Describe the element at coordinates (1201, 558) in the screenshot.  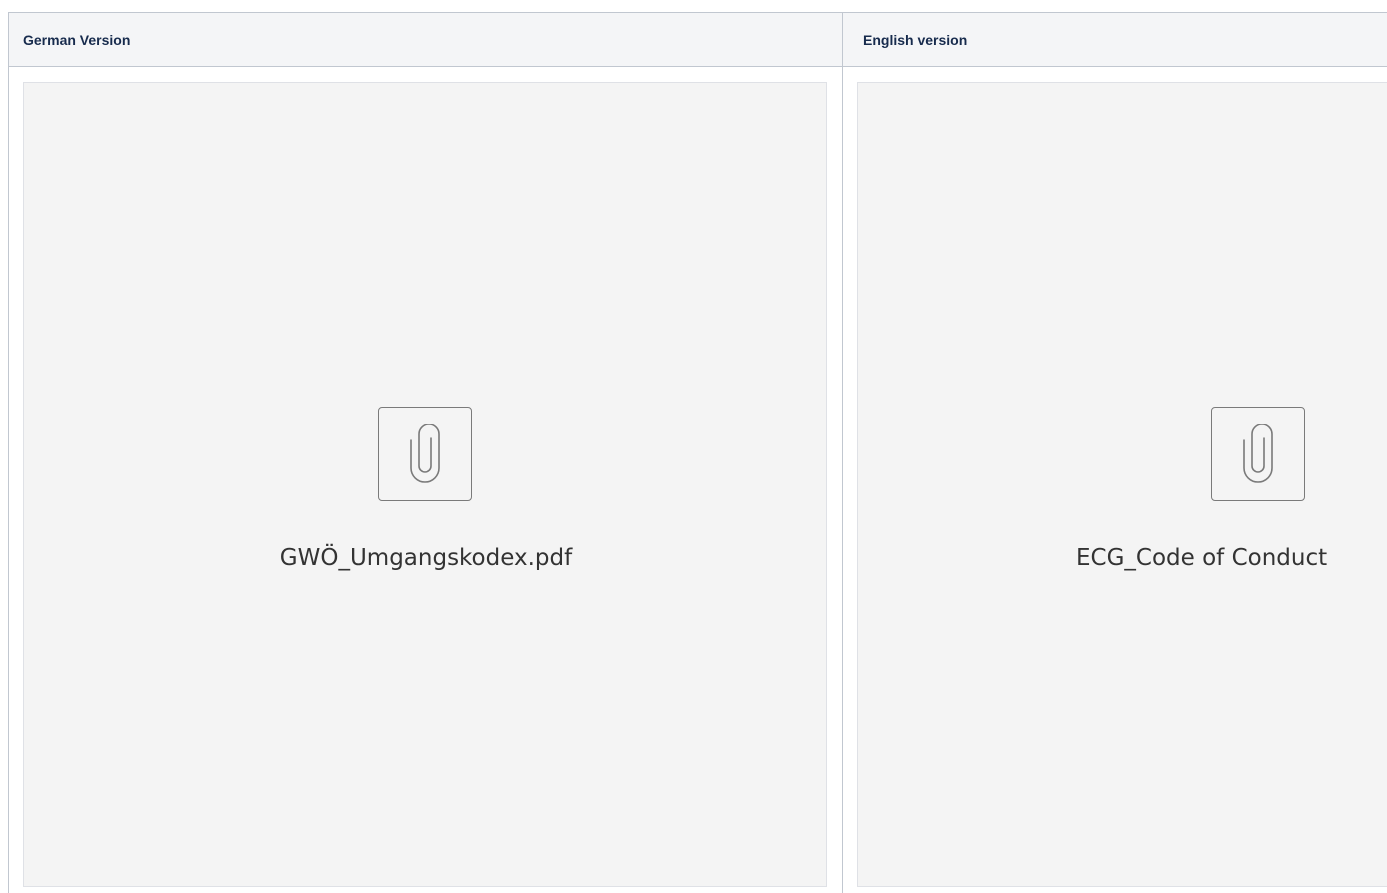
I see `attachment-file-name-english: ECG_Code of Conduct` at that location.